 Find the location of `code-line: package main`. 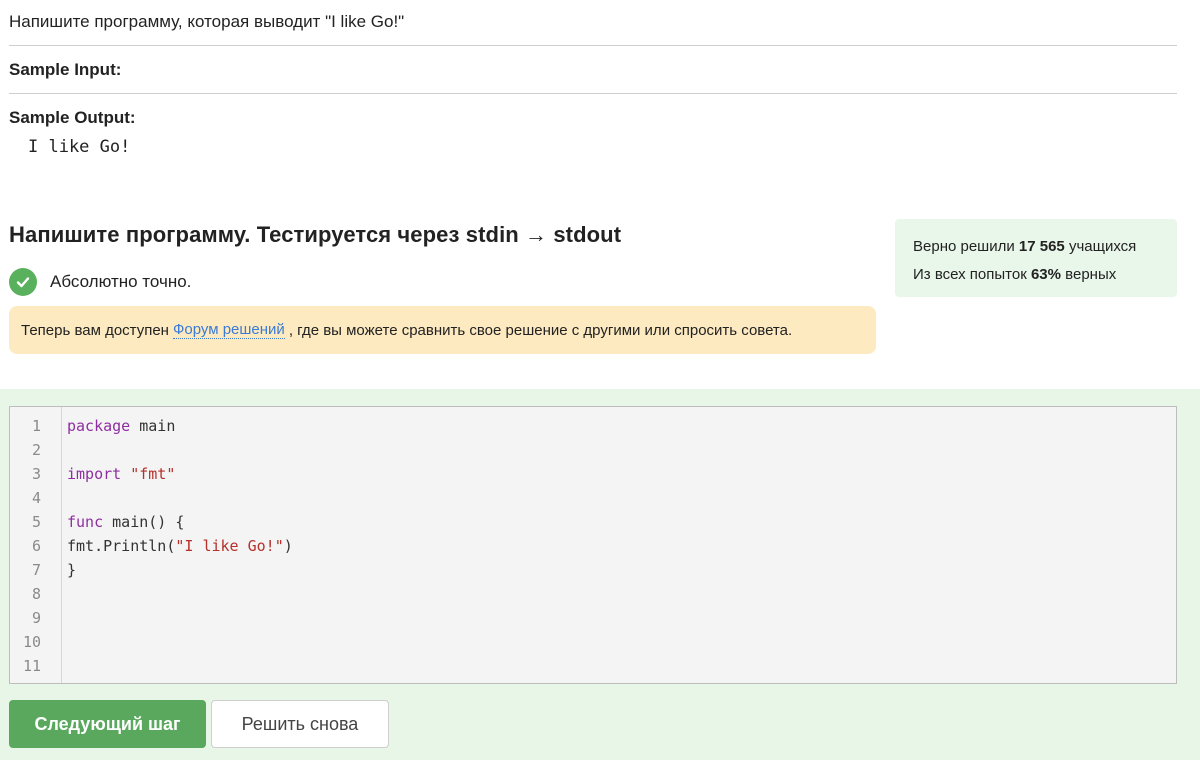

code-line: package main is located at coordinates (621, 426).